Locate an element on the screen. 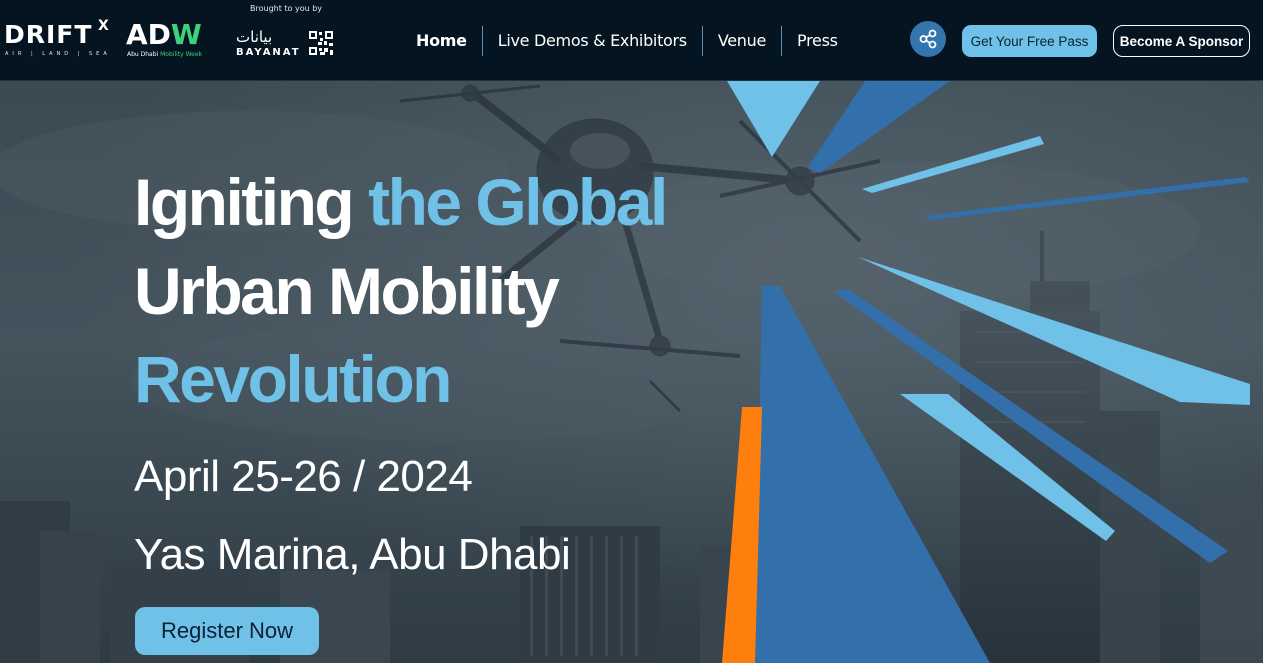  register-now-button: Register Now is located at coordinates (227, 631).